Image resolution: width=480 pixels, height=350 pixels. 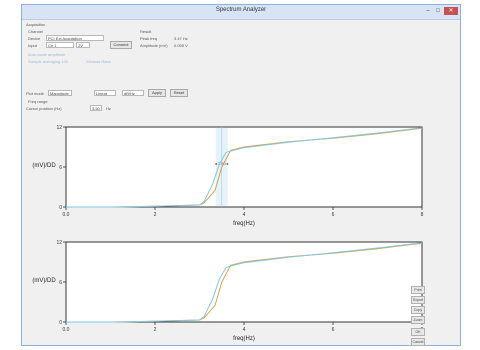 What do you see at coordinates (418, 332) in the screenshot?
I see `ok-button: OK` at bounding box center [418, 332].